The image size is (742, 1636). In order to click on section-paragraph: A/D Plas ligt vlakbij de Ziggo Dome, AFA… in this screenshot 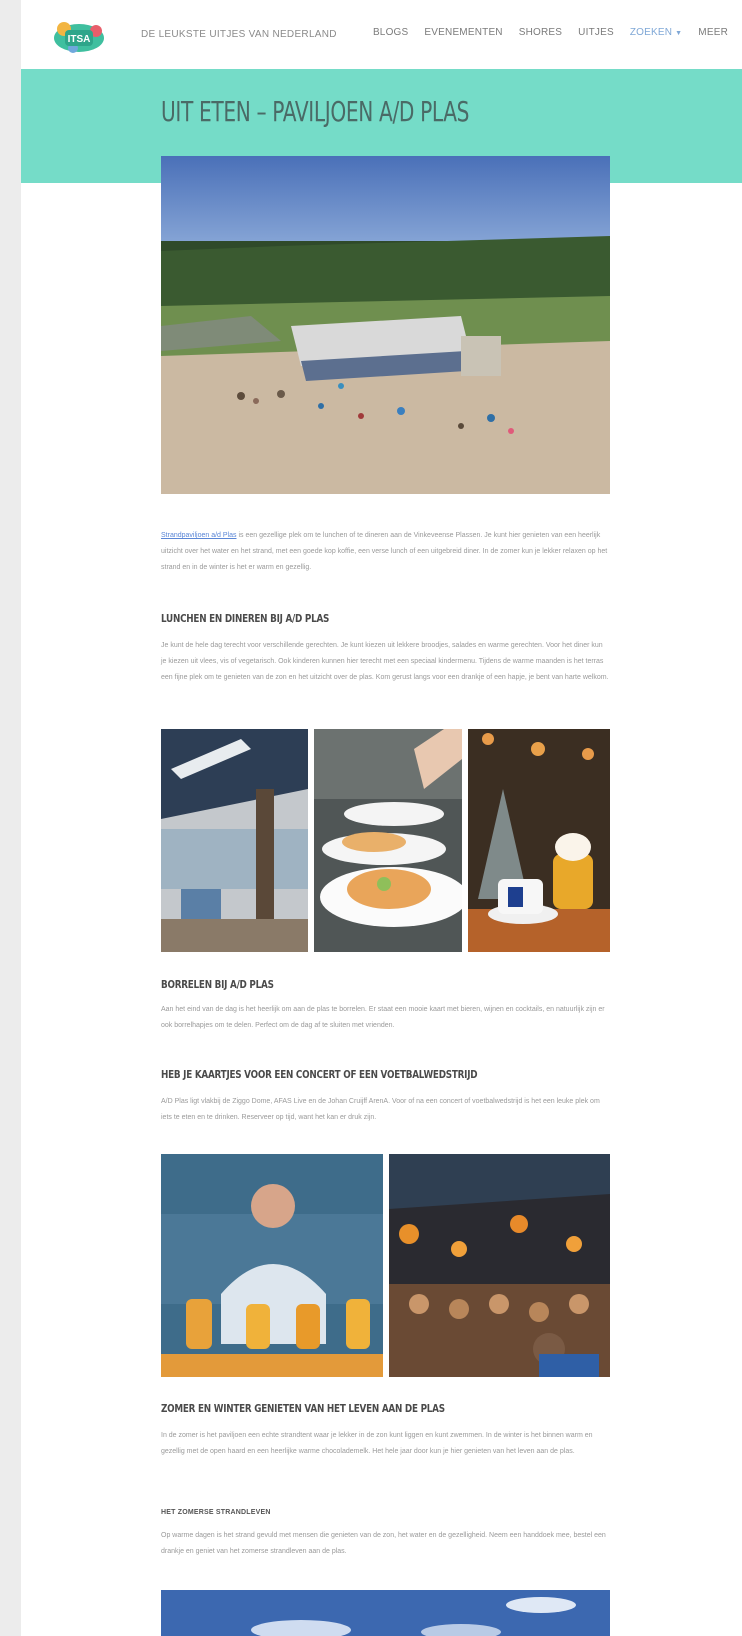, I will do `click(380, 1109)`.